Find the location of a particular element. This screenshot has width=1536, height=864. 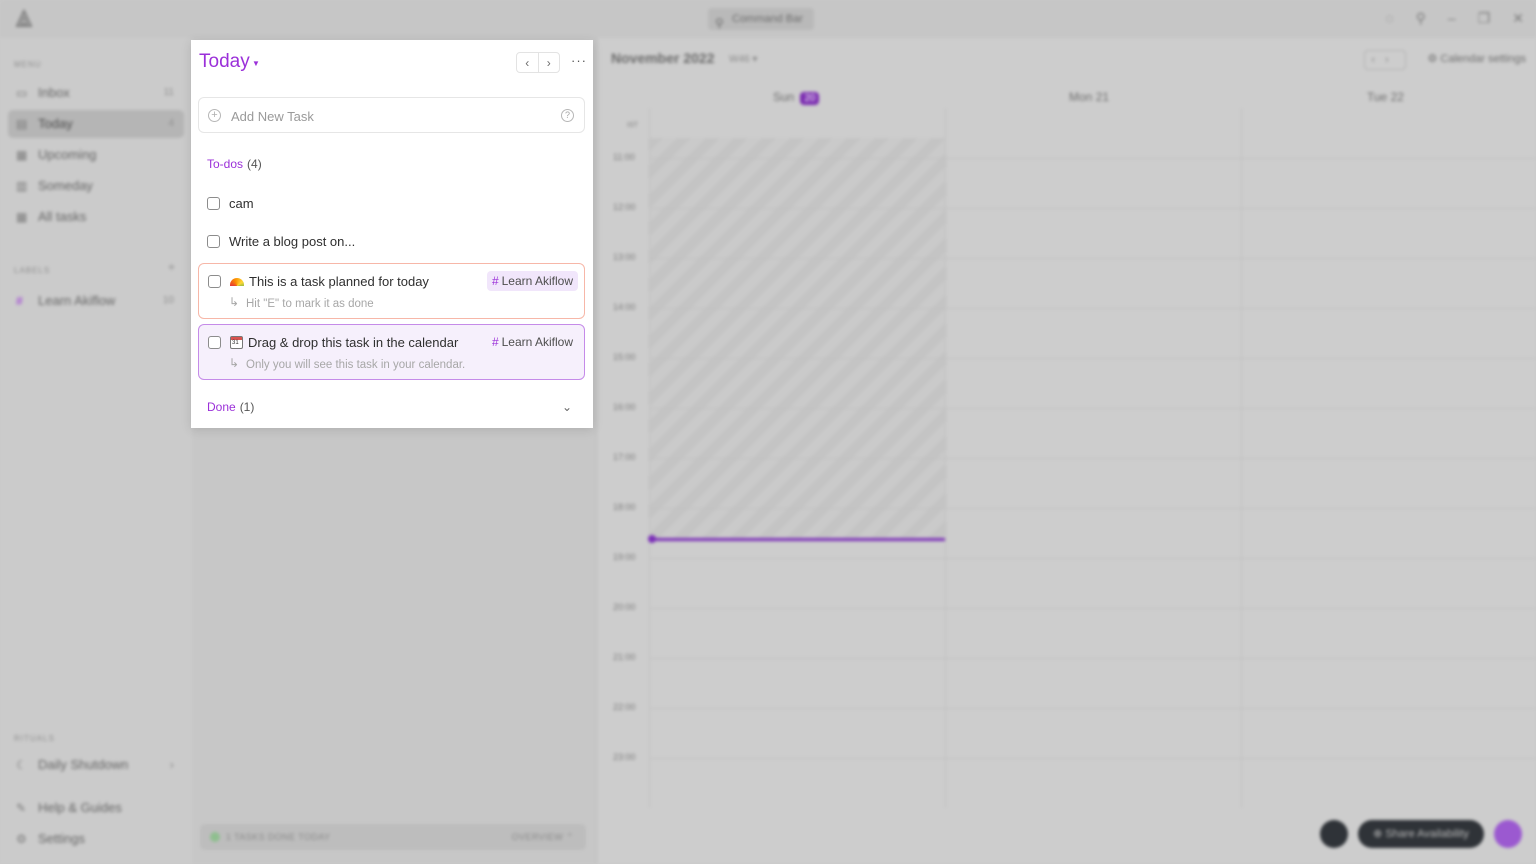

add-label-icon: + is located at coordinates (171, 267).